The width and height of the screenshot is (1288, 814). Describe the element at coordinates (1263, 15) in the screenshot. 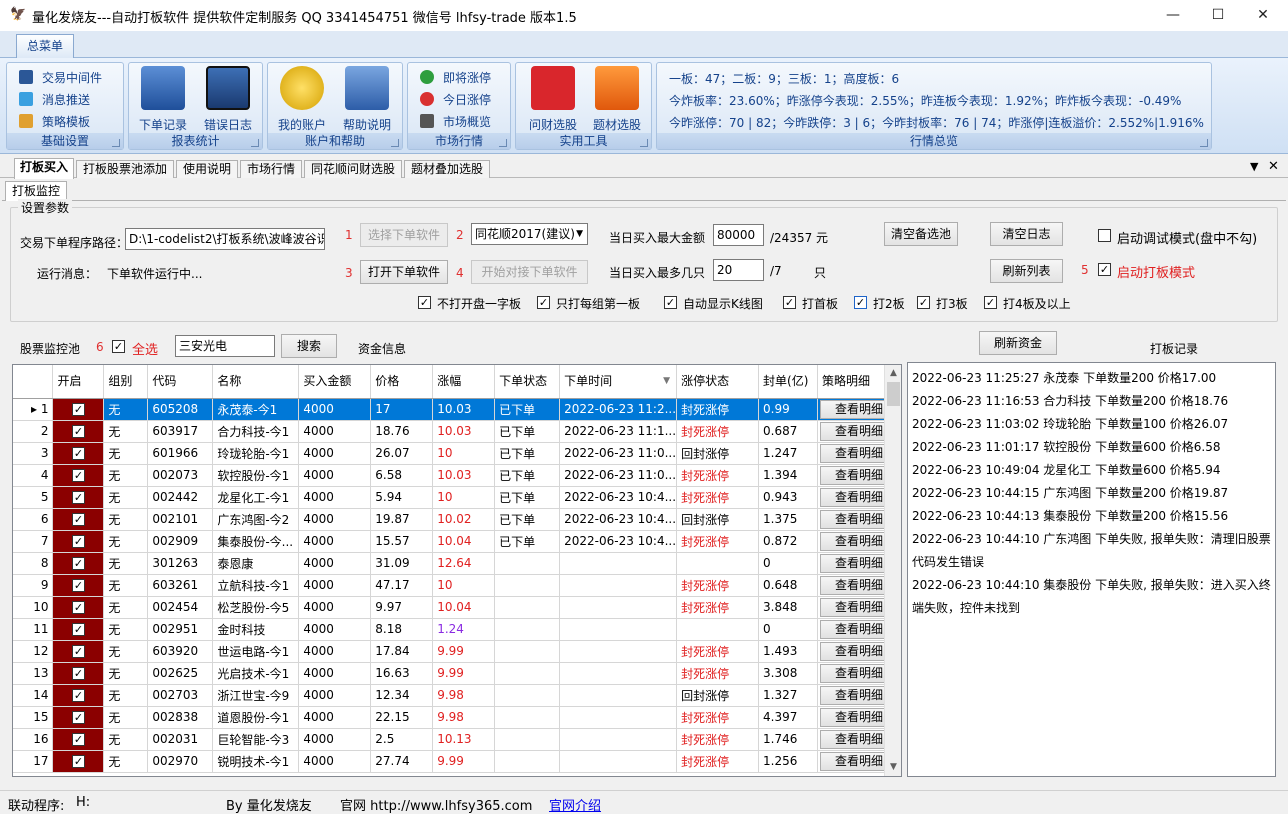

I see `close-button: ✕` at that location.